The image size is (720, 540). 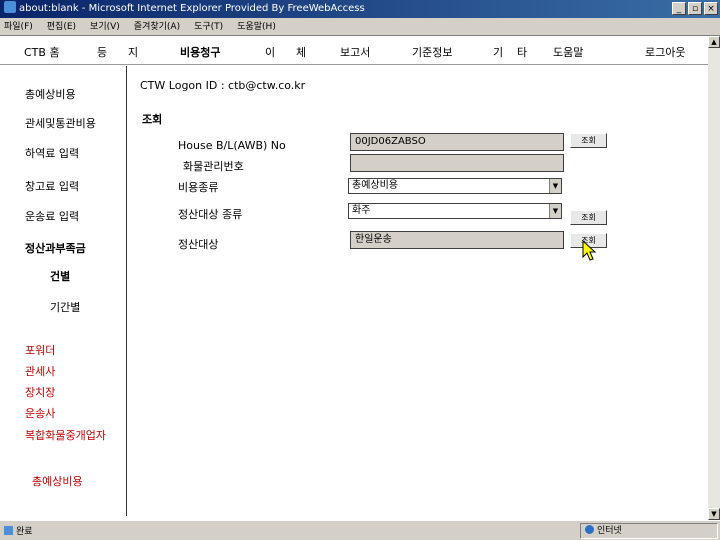 What do you see at coordinates (588, 140) in the screenshot?
I see `query-button-house-bl: 조회` at bounding box center [588, 140].